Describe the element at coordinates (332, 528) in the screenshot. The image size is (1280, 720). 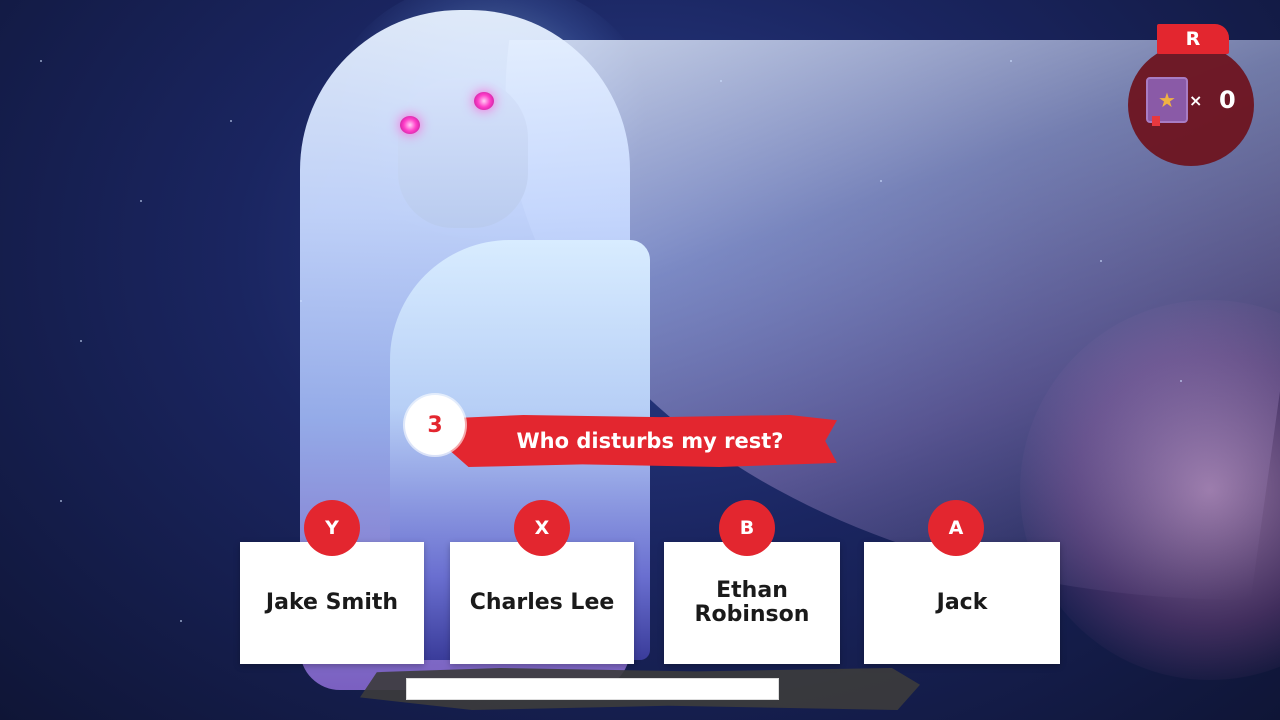
I see `button-y-badge: Y` at that location.